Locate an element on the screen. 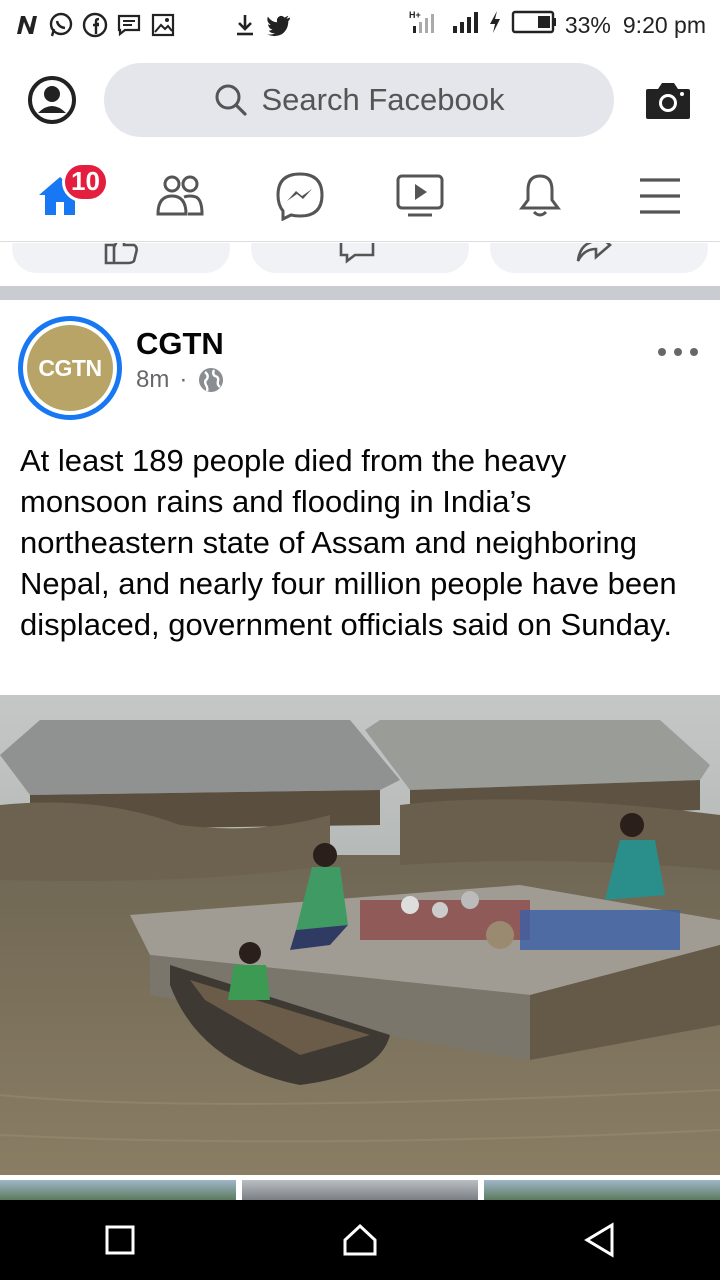 This screenshot has width=720, height=1280. message-icon is located at coordinates (129, 25).